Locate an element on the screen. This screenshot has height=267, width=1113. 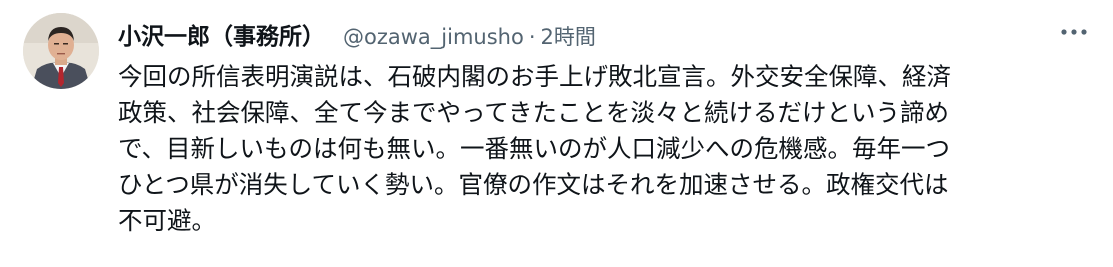
timestamp: 2時間 is located at coordinates (568, 36).